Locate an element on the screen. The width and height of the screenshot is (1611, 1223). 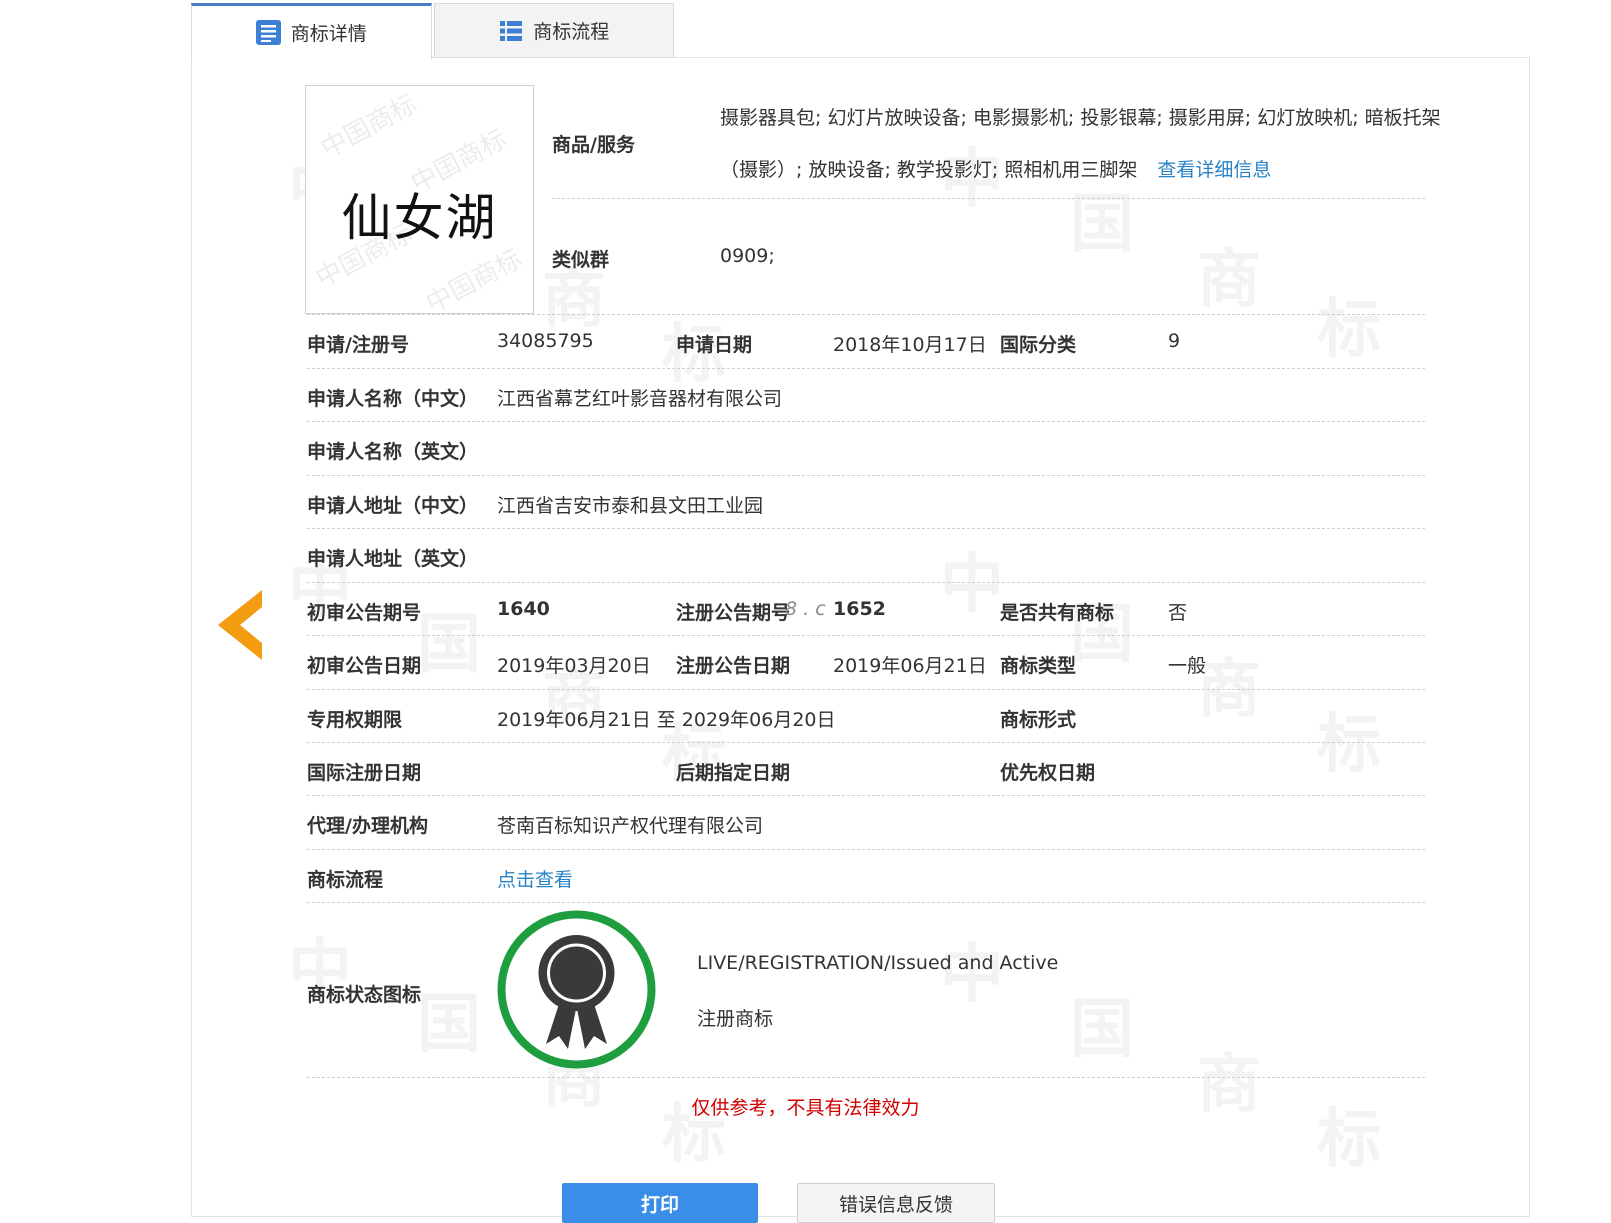
reg-date-label: 注册公告日期 is located at coordinates (733, 664).